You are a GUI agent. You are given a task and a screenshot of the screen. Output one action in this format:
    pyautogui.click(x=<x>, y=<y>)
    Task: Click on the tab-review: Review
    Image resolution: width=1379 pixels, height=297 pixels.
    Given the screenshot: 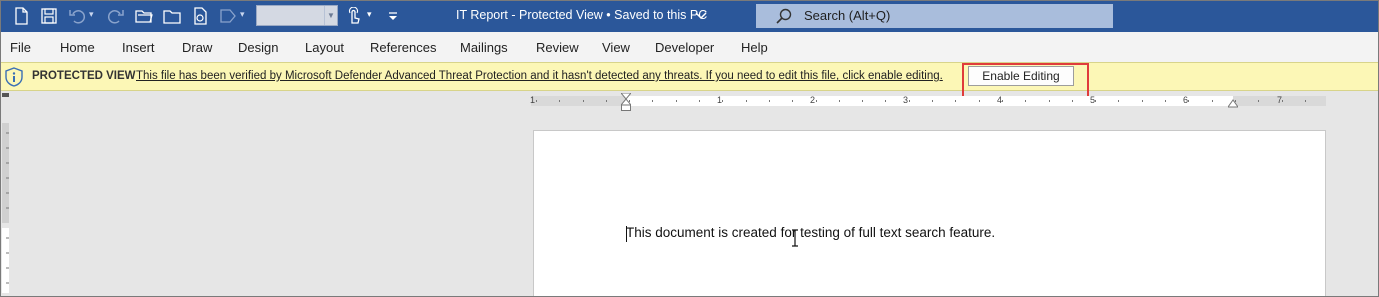 What is the action you would take?
    pyautogui.click(x=557, y=47)
    